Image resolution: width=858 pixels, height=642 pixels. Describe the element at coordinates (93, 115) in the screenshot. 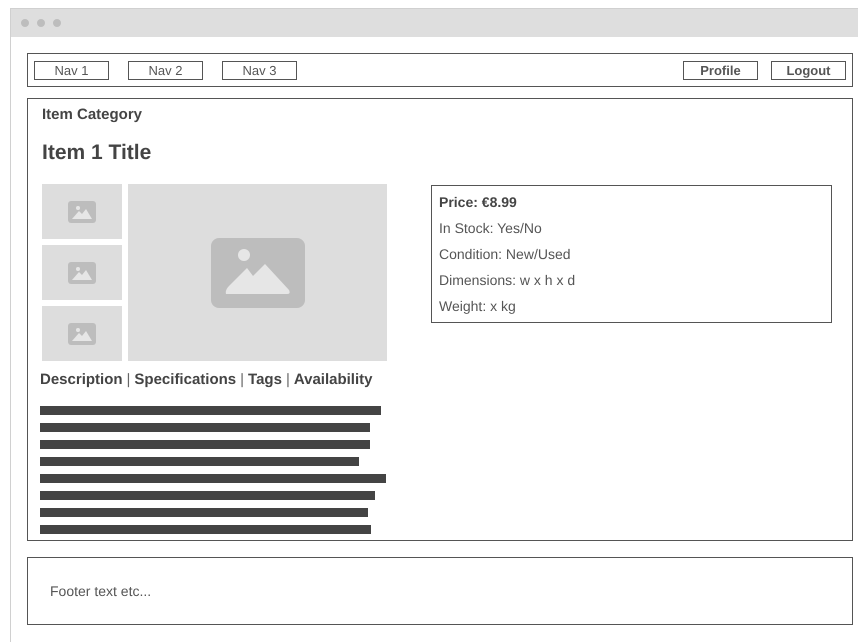

I see `item-category: Item Category` at that location.